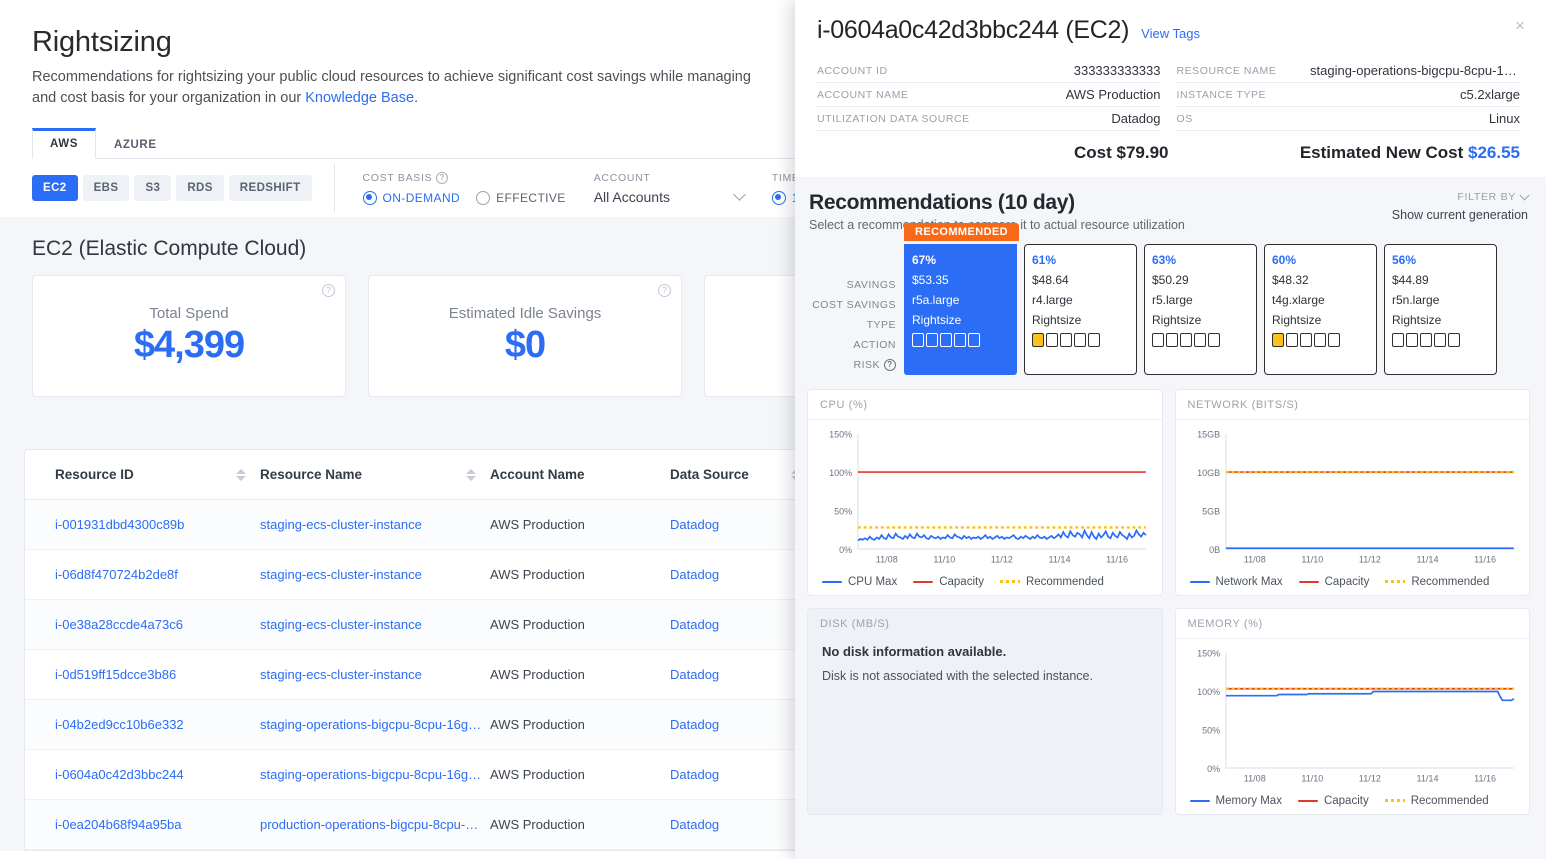  I want to click on cell-resource-id: i-04b2ed9cc10b6e332, so click(142, 725).